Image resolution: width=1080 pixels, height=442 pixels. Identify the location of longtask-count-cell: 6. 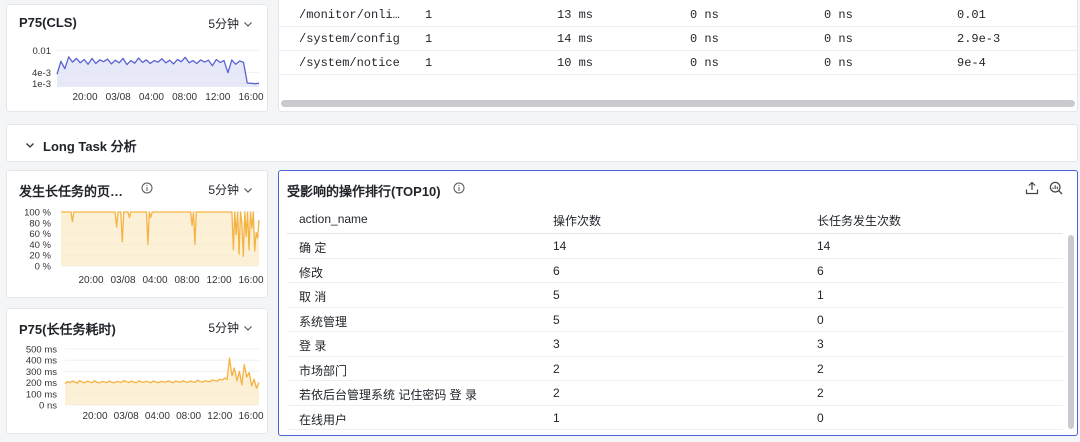
(820, 270).